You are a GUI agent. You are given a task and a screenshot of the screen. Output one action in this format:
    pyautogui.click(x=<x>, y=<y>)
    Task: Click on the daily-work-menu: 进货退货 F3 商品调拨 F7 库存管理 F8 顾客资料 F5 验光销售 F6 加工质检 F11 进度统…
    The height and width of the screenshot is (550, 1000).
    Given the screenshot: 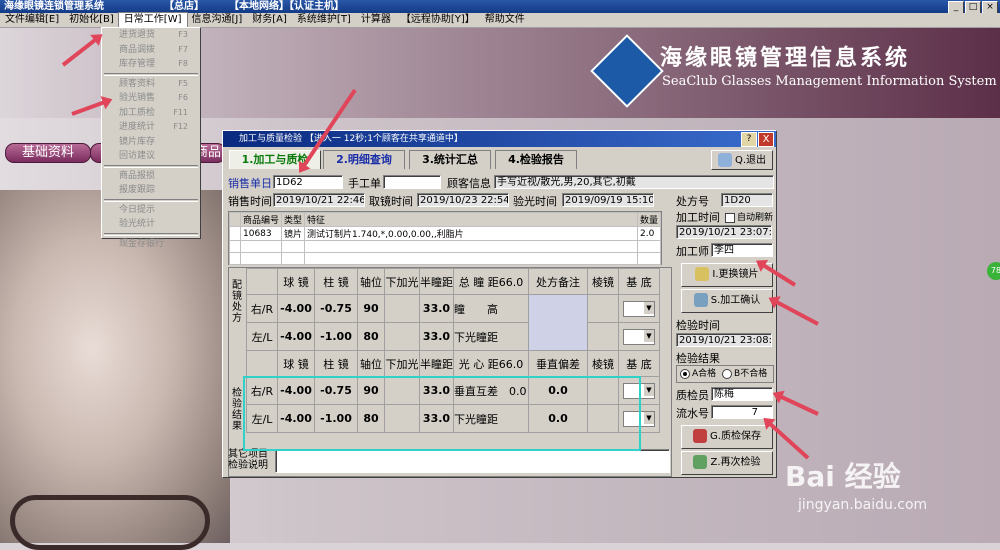 What is the action you would take?
    pyautogui.click(x=151, y=138)
    